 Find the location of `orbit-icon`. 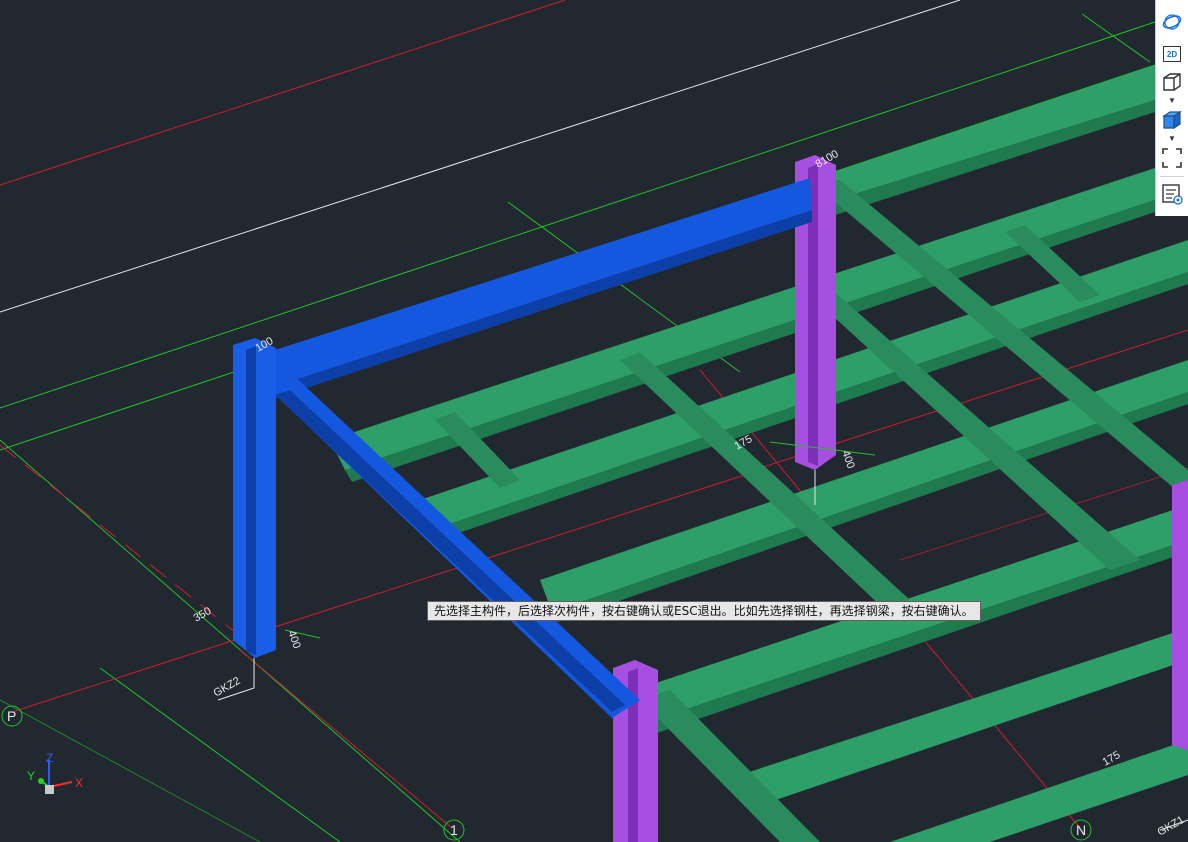

orbit-icon is located at coordinates (1172, 22).